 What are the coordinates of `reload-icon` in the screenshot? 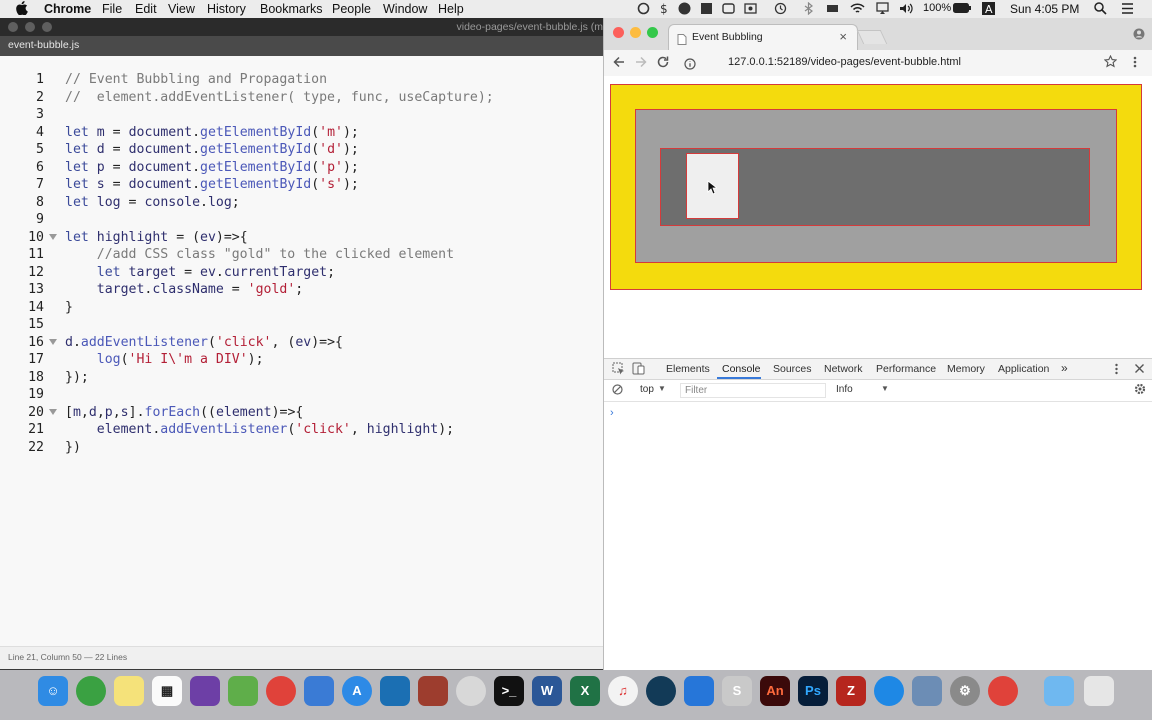 It's located at (663, 64).